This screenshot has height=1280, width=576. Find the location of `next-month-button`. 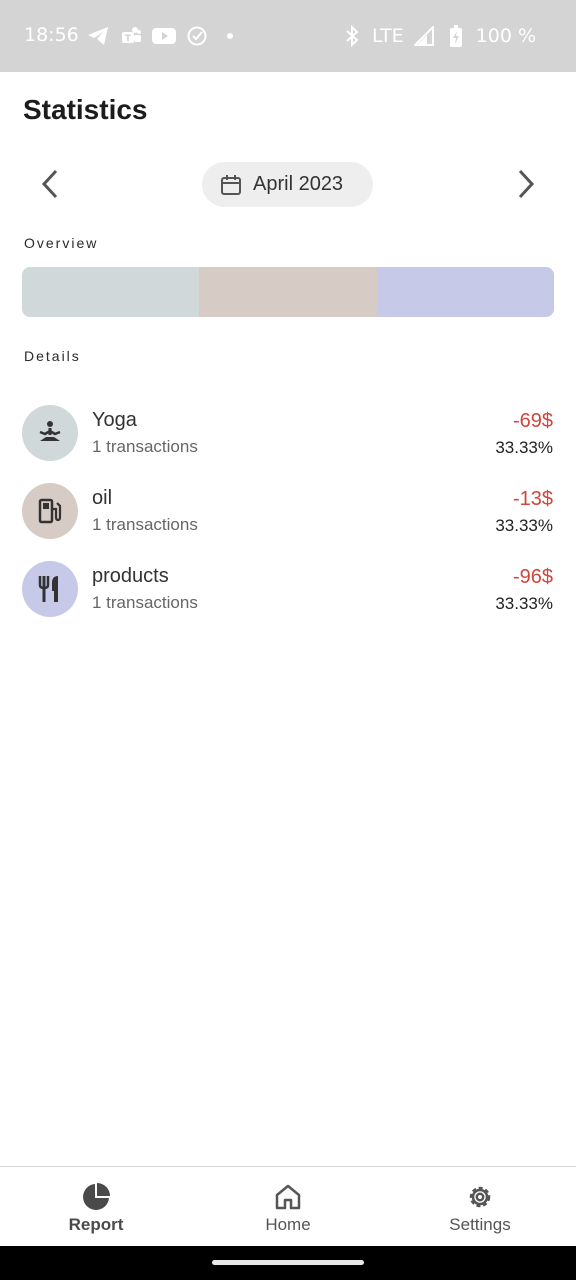

next-month-button is located at coordinates (526, 184).